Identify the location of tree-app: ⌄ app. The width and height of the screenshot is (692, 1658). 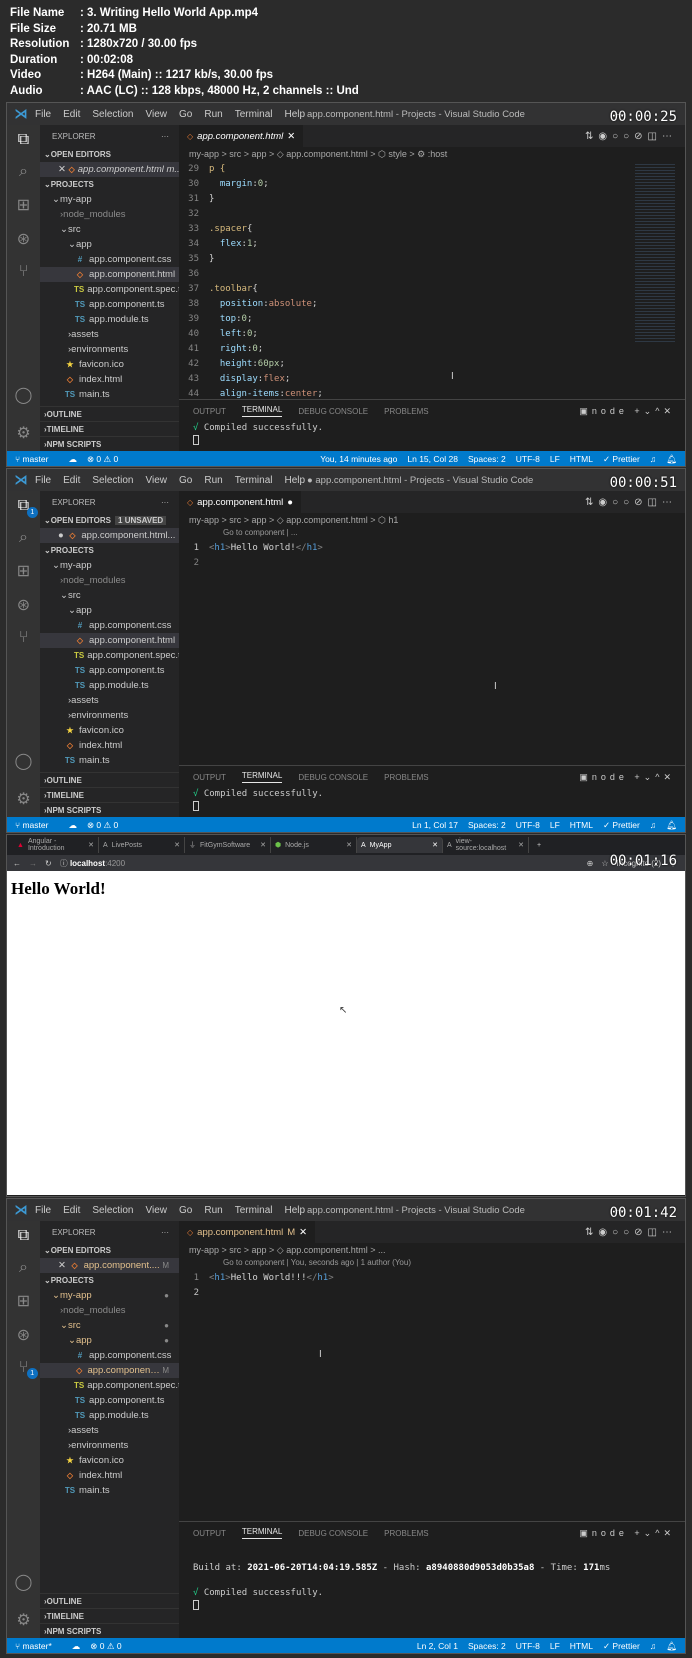
(109, 610).